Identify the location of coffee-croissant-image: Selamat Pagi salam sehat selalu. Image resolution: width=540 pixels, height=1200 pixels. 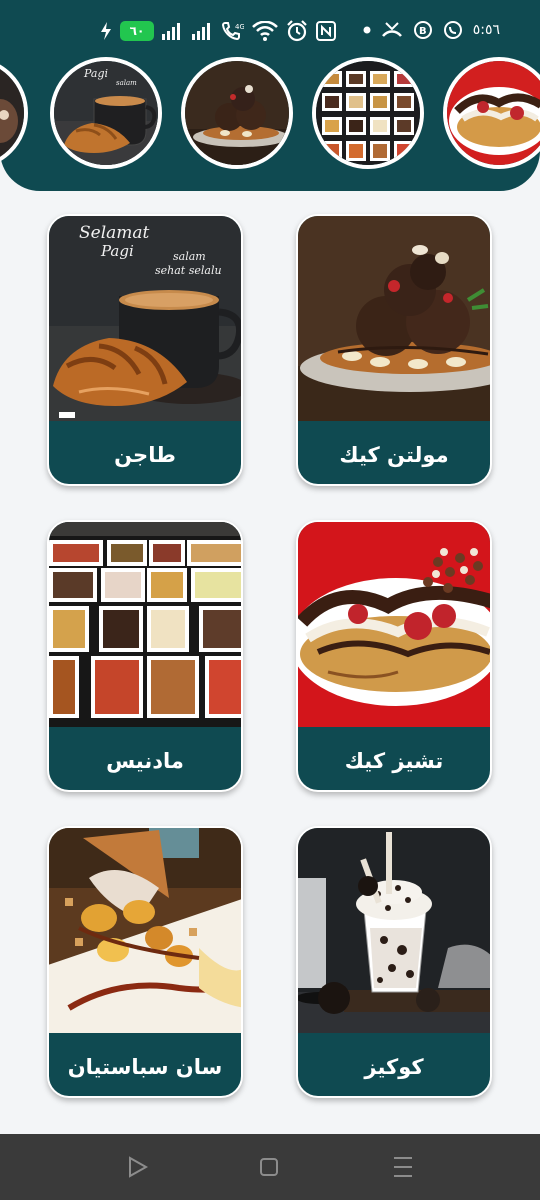
(145, 318).